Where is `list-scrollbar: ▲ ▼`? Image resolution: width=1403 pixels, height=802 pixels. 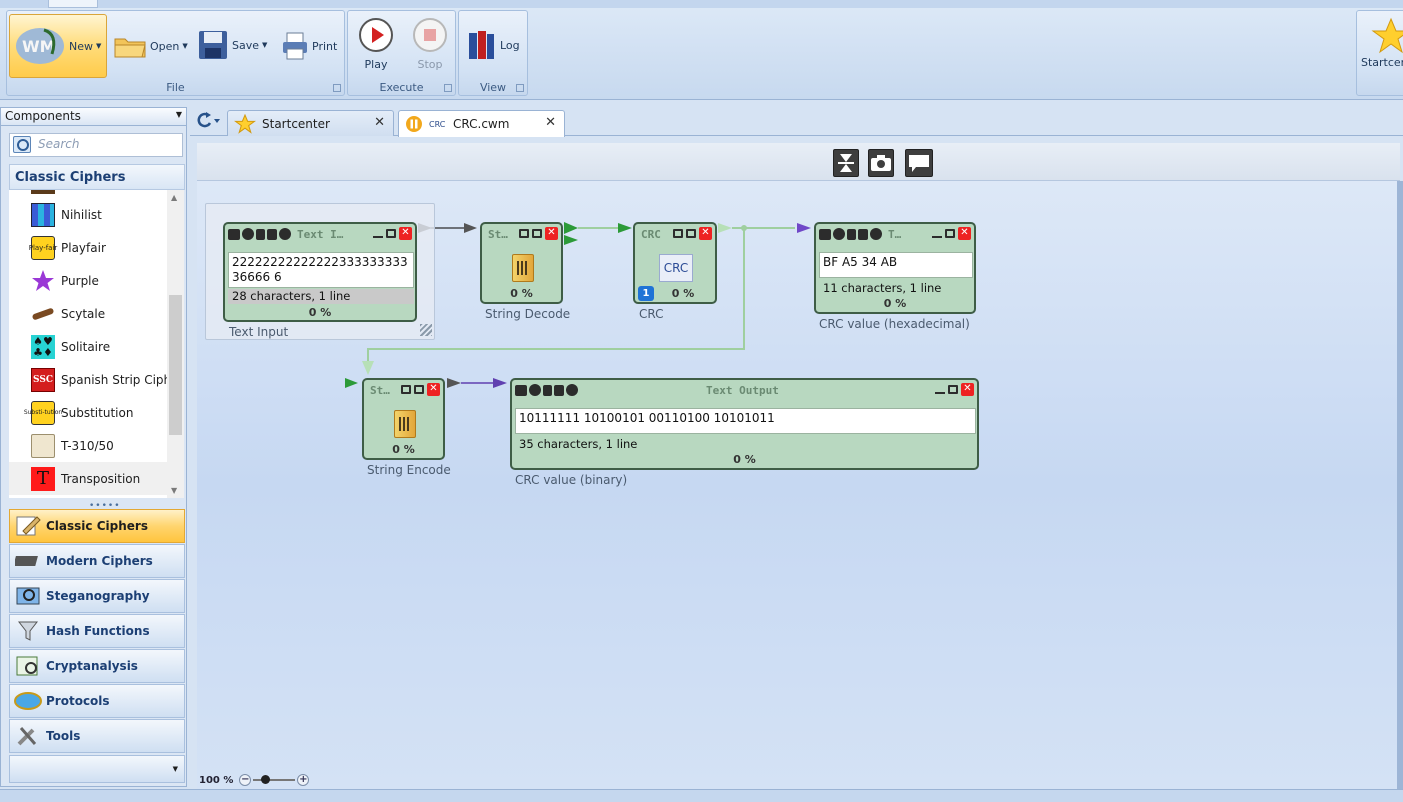
list-scrollbar: ▲ ▼ is located at coordinates (175, 344).